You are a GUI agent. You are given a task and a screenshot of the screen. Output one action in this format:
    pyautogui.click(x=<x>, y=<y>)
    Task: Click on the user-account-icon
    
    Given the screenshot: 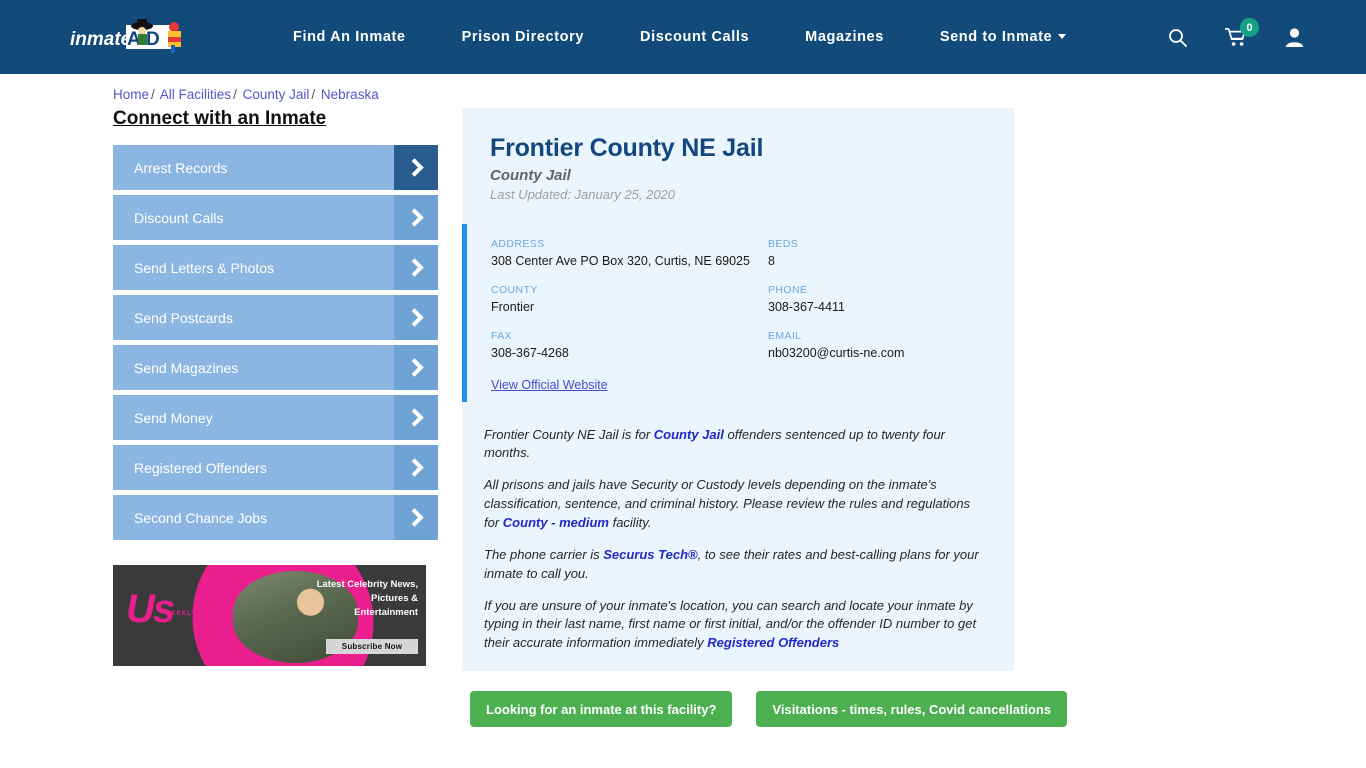 What is the action you would take?
    pyautogui.click(x=1294, y=37)
    